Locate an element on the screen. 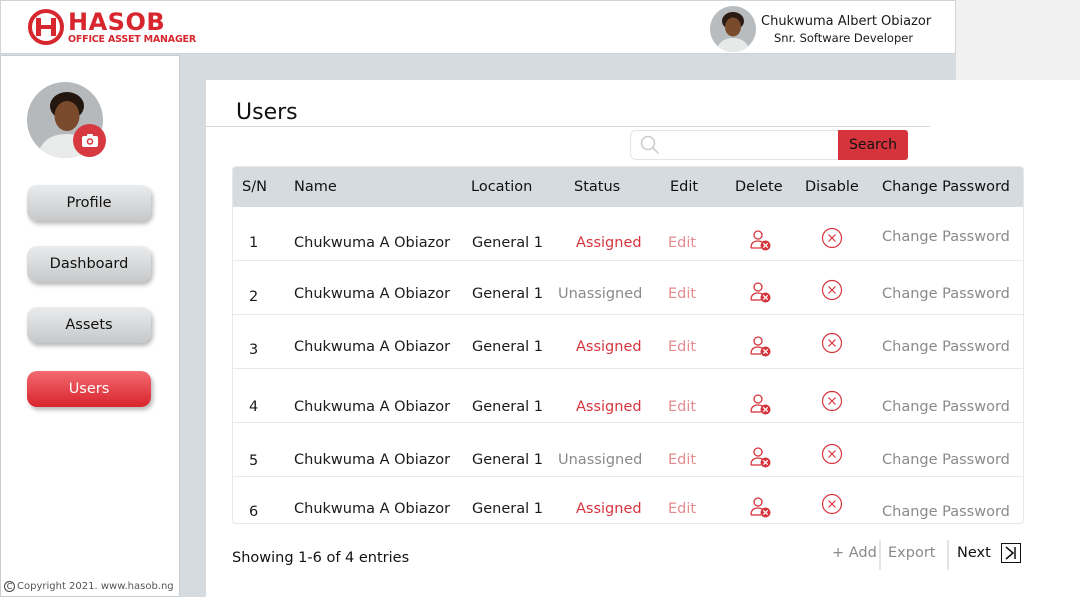 This screenshot has width=1080, height=597. brand-subtitle: OFFICE ASSET MANAGER is located at coordinates (132, 39).